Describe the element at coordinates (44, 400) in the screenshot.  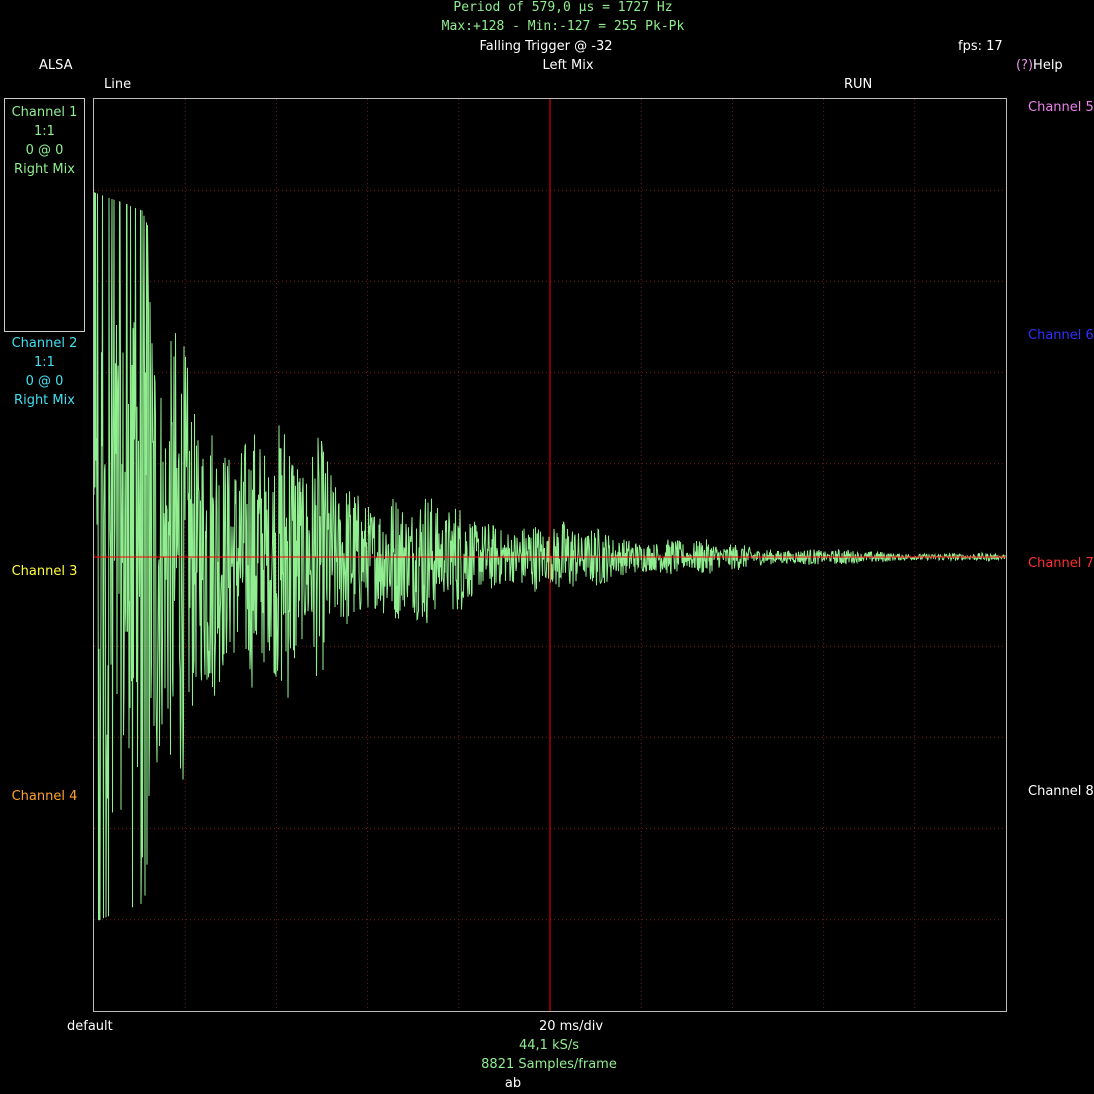
I see `channel-2-source: Right Mix` at that location.